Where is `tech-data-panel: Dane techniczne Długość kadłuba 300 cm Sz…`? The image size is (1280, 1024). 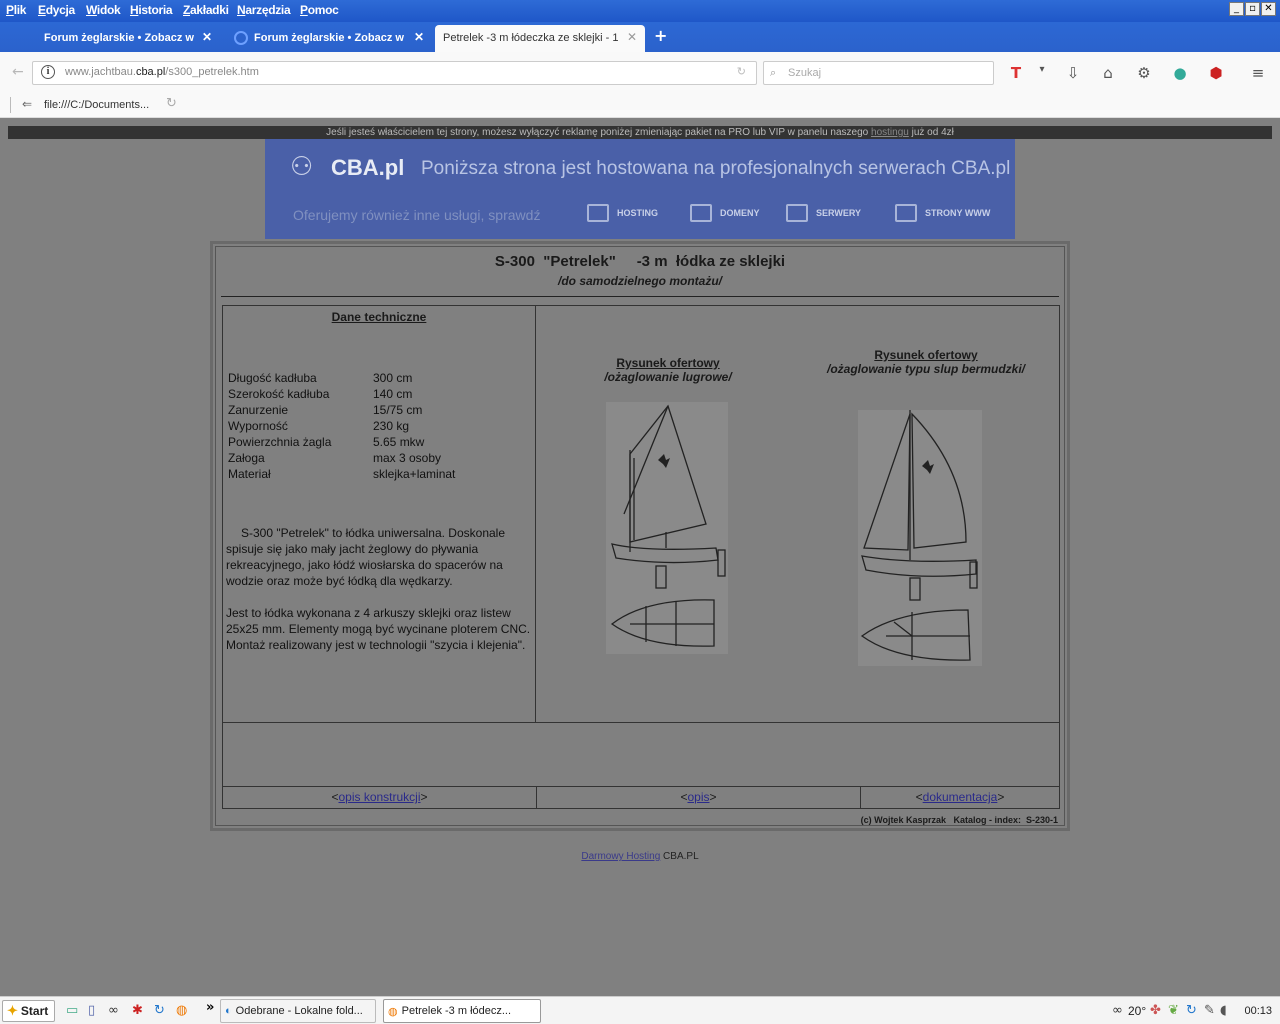
tech-data-panel: Dane techniczne Długość kadłuba 300 cm Sz… is located at coordinates (379, 514).